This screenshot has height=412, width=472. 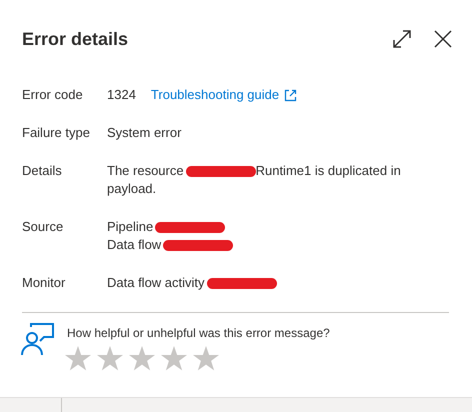 What do you see at coordinates (224, 95) in the screenshot?
I see `troubleshooting-link: Troubleshooting guide` at bounding box center [224, 95].